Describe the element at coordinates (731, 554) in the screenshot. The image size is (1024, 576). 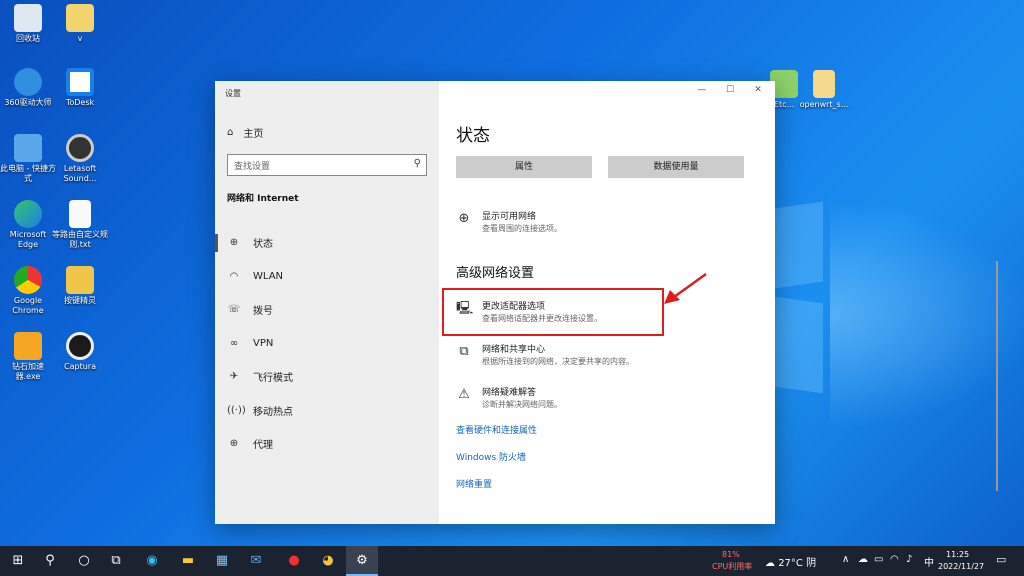
I see `cpu-percent: 81%` at that location.